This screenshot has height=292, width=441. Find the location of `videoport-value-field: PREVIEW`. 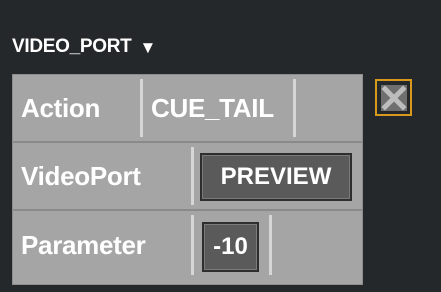

videoport-value-field: PREVIEW is located at coordinates (276, 177).